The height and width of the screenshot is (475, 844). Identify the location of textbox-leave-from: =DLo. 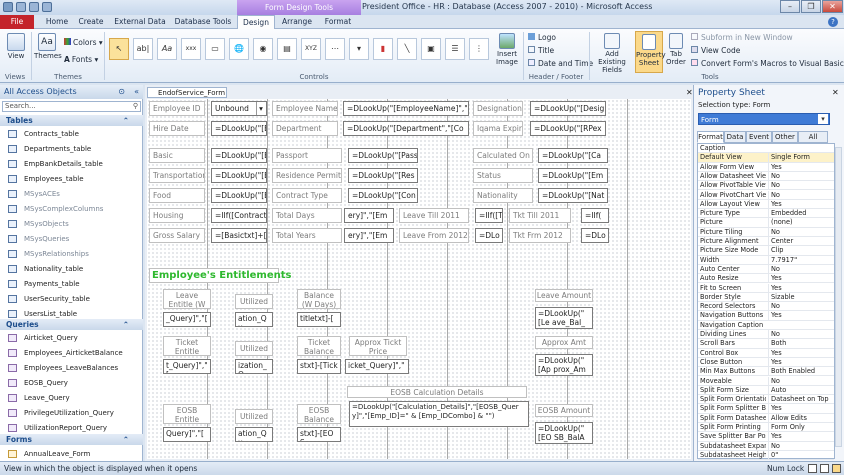
(489, 235).